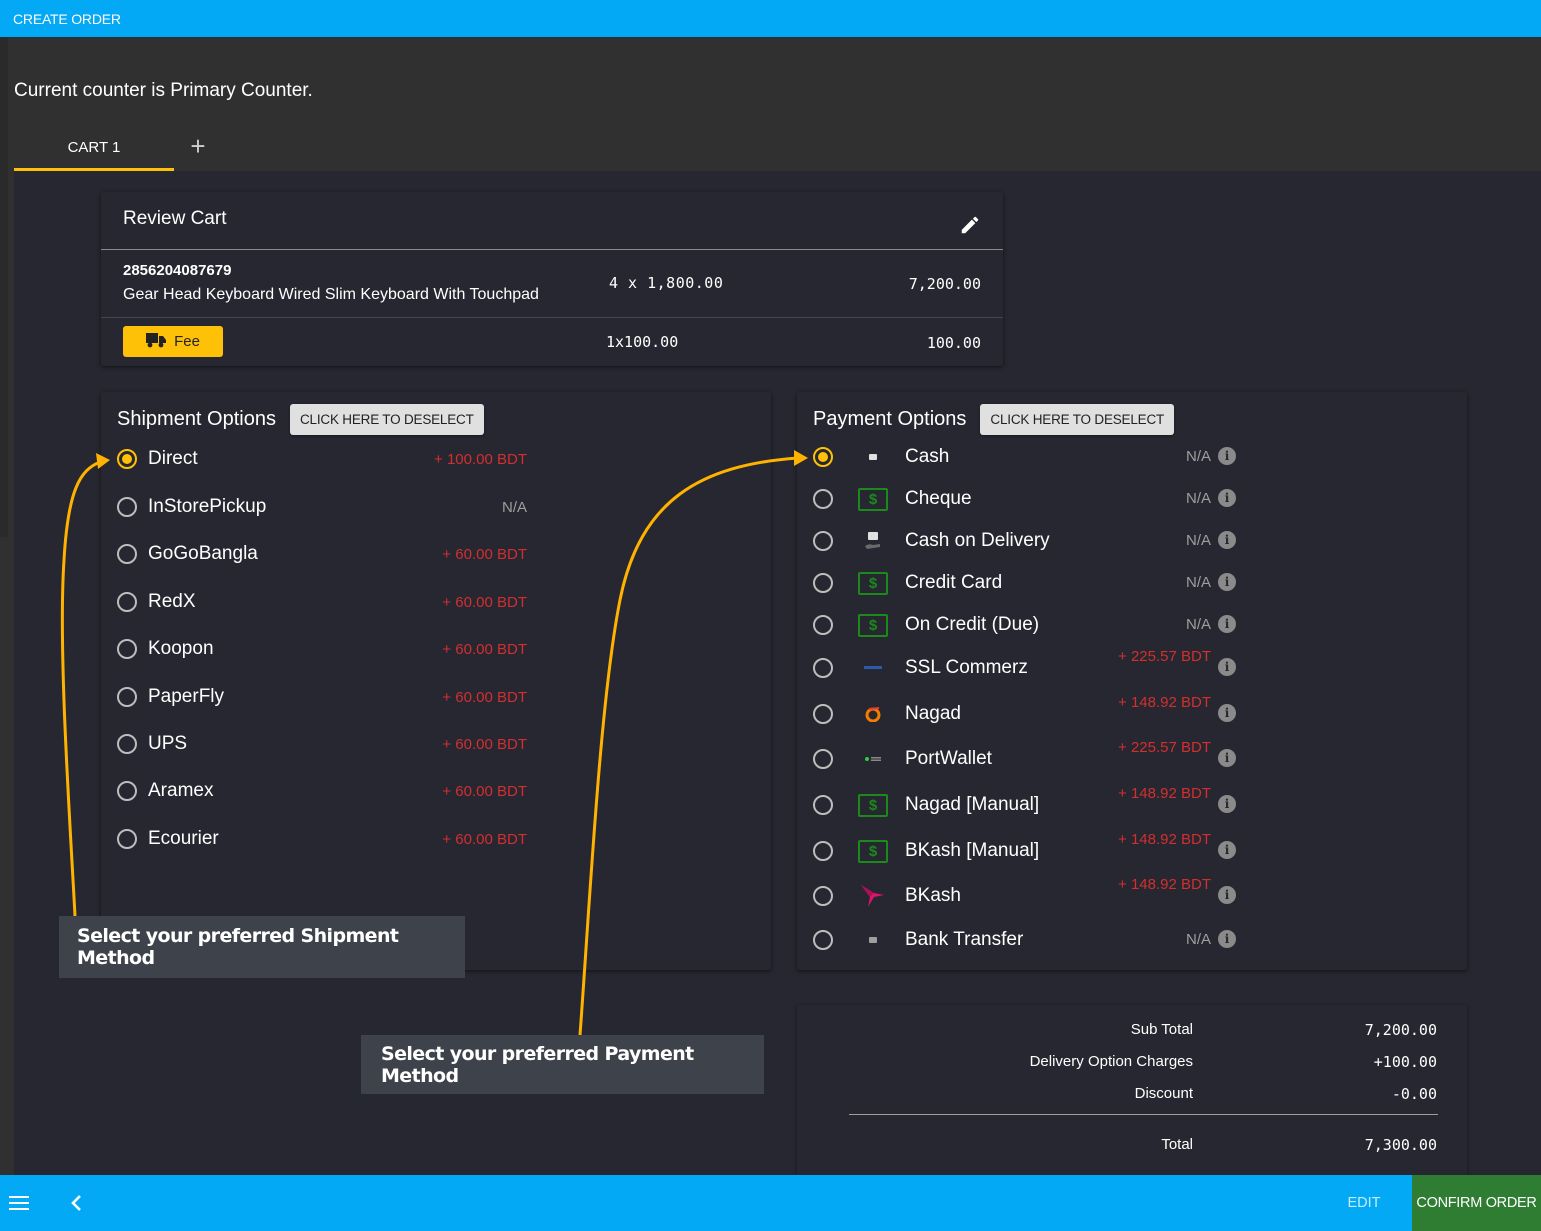 The height and width of the screenshot is (1231, 1541). Describe the element at coordinates (386, 419) in the screenshot. I see `shipment-deselect-button: CLICK HERE TO DESELECT` at that location.